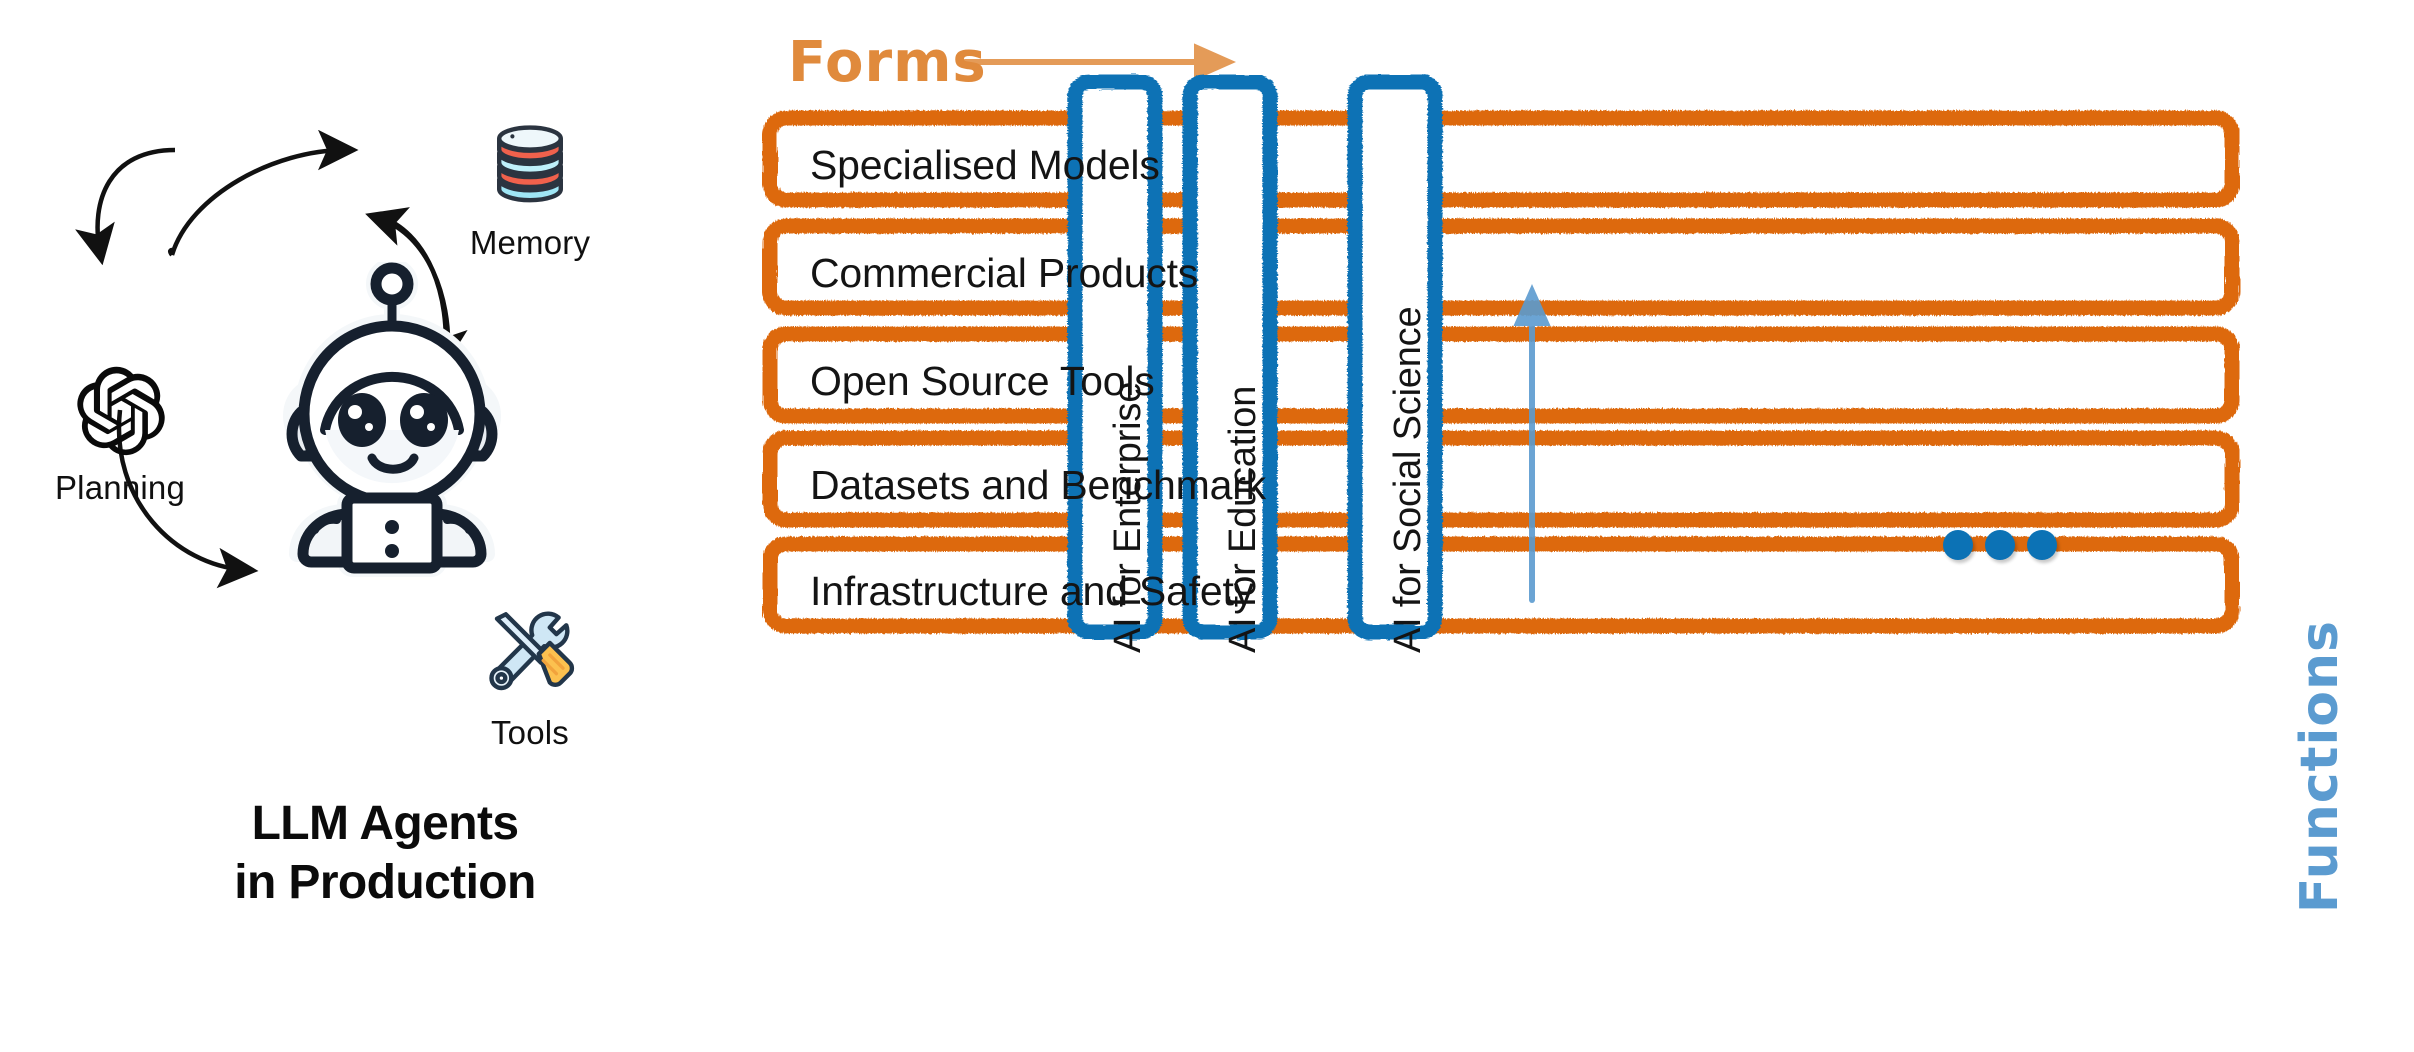  Describe the element at coordinates (1004, 273) in the screenshot. I see `row-label-commercial-products: Commercial Products` at that location.